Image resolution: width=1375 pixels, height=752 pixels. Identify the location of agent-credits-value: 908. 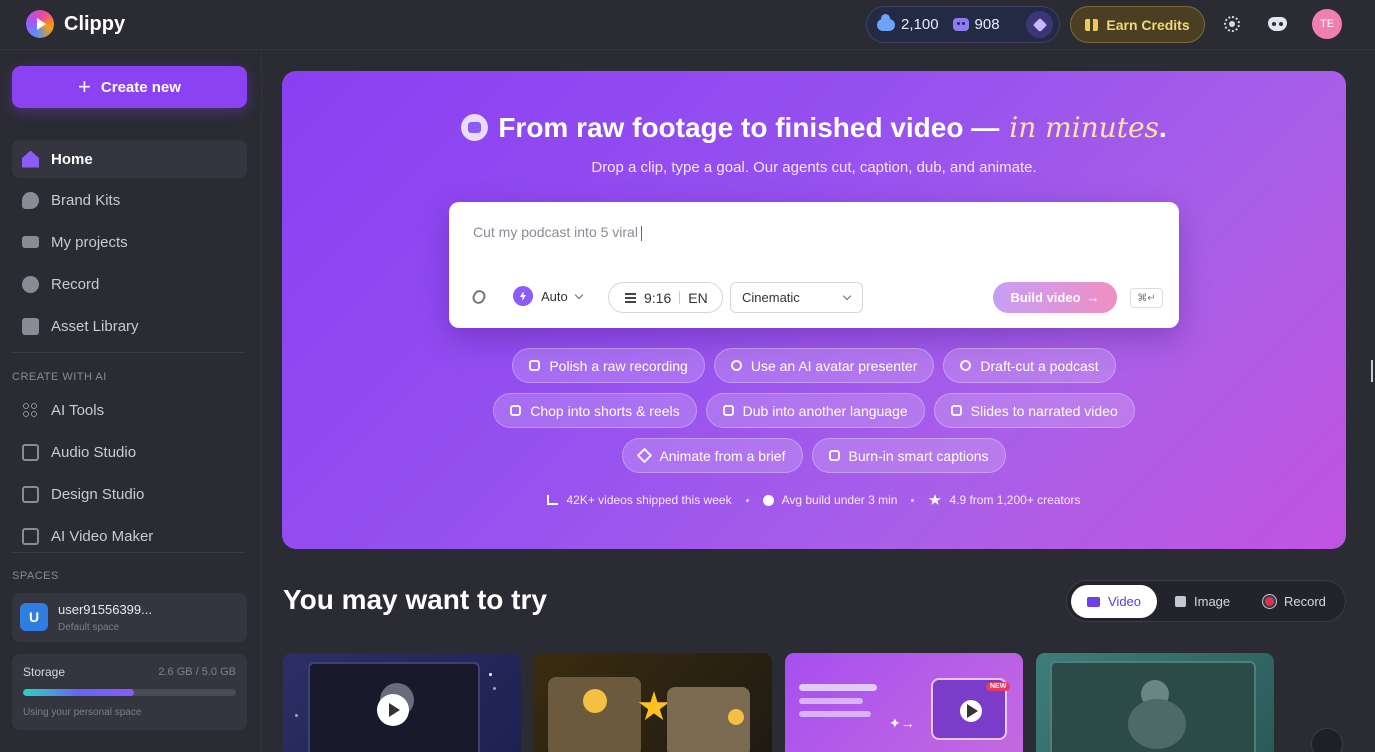
(987, 24).